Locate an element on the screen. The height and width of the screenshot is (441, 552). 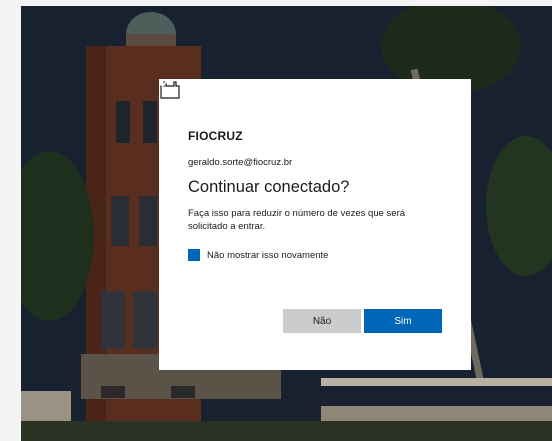
checkmark-icon is located at coordinates (163, 84).